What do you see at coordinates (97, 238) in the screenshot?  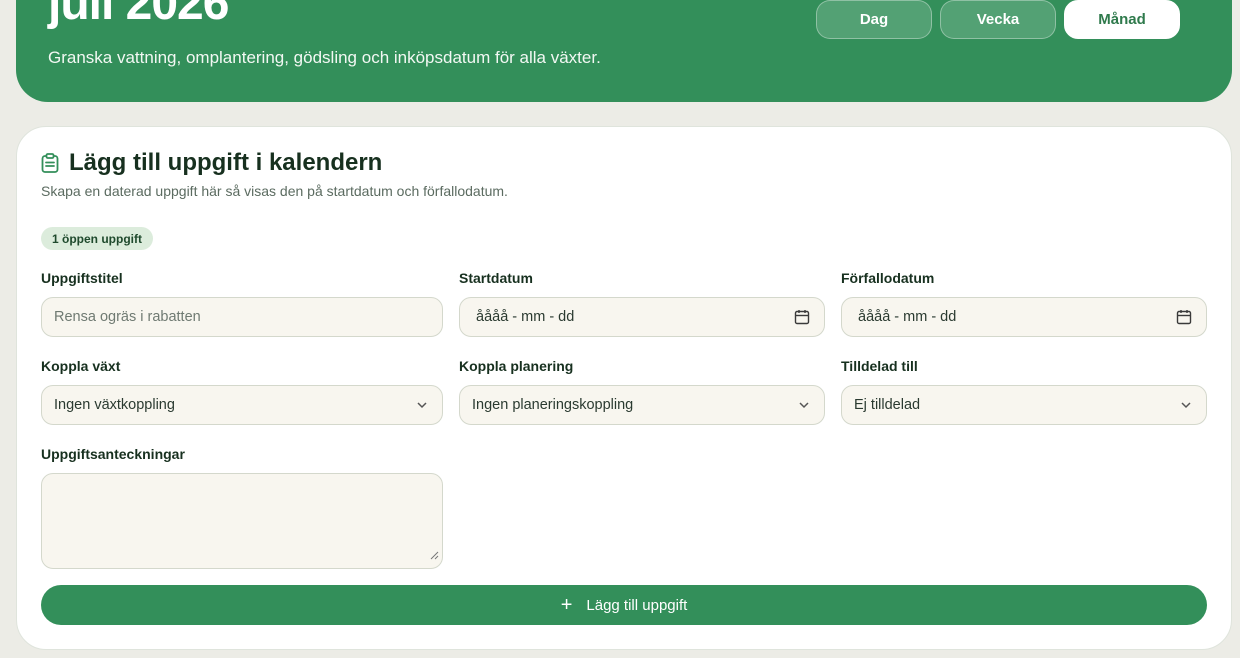 I see `open-tasks-badge: 1 öppen uppgift` at bounding box center [97, 238].